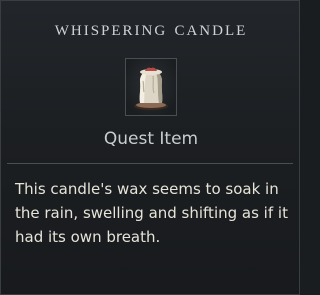  I want to click on melted-candle-icon, so click(151, 87).